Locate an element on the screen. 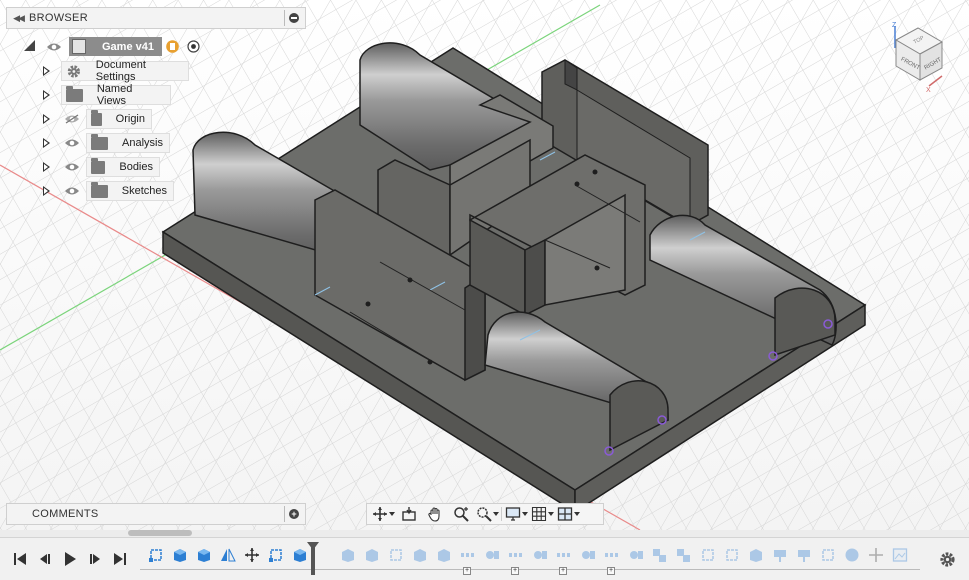 Image resolution: width=969 pixels, height=580 pixels. timeline-bar: + + + + is located at coordinates (484, 558).